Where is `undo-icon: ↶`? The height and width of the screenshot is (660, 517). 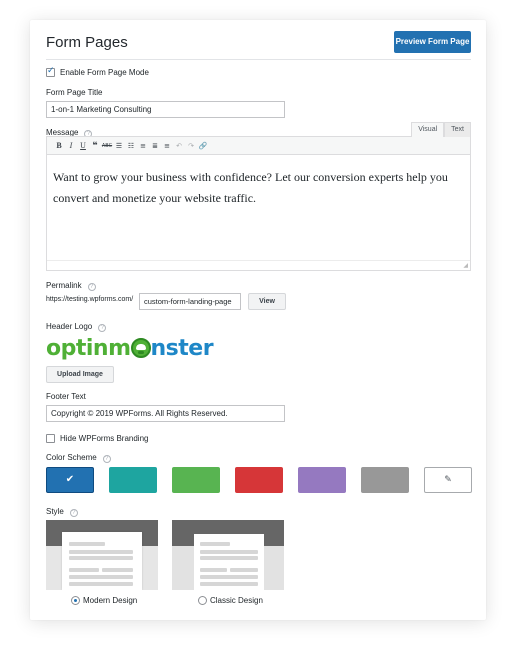 undo-icon: ↶ is located at coordinates (179, 146).